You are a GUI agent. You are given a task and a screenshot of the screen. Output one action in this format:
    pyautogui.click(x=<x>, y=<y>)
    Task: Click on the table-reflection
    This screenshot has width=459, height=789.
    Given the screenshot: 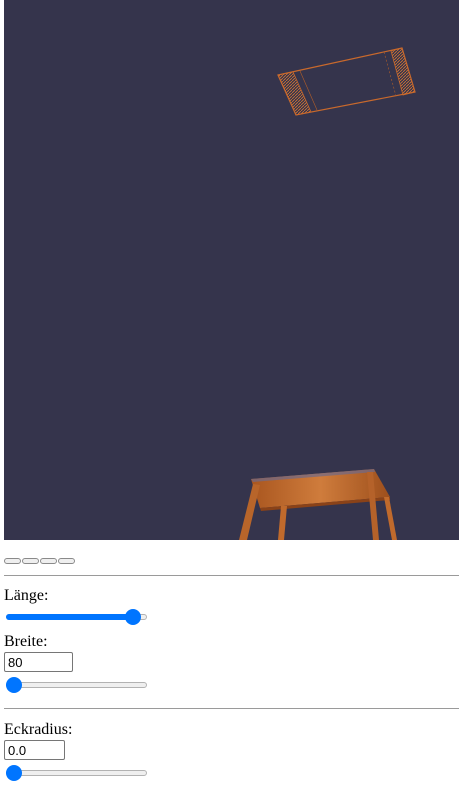 What is the action you would take?
    pyautogui.click(x=346, y=81)
    